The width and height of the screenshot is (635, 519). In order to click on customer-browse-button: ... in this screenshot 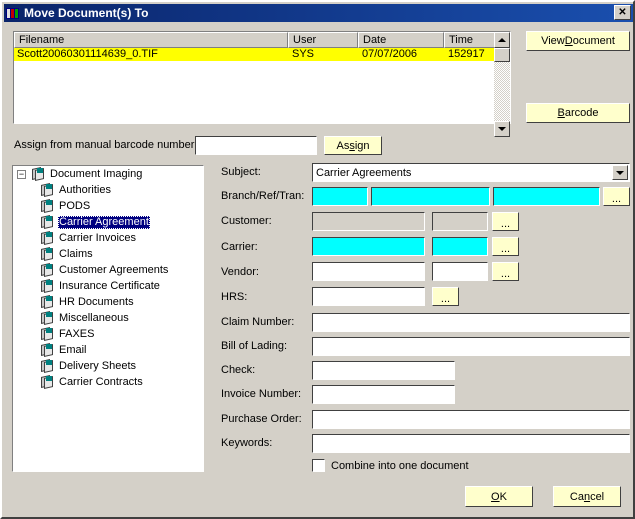, I will do `click(505, 221)`.